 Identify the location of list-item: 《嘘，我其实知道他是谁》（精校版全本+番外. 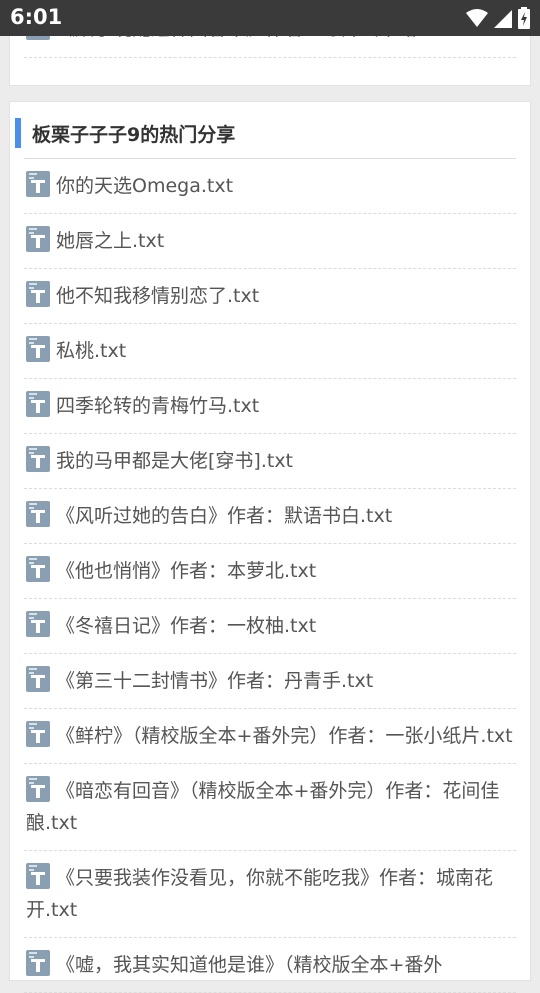
(270, 965).